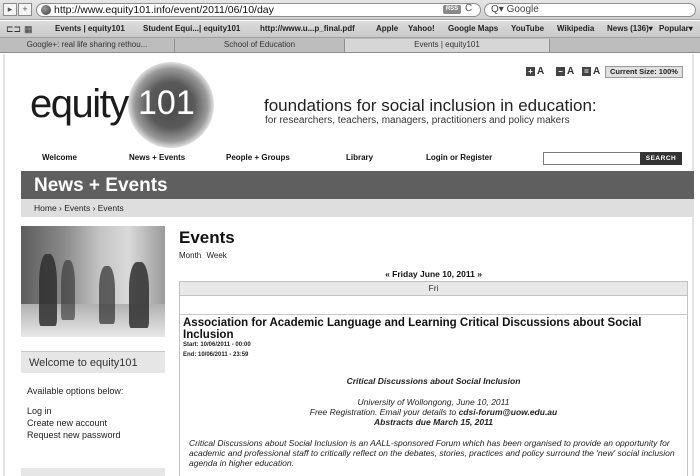 Image resolution: width=700 pixels, height=476 pixels. I want to click on text-reset-button: = A, so click(591, 71).